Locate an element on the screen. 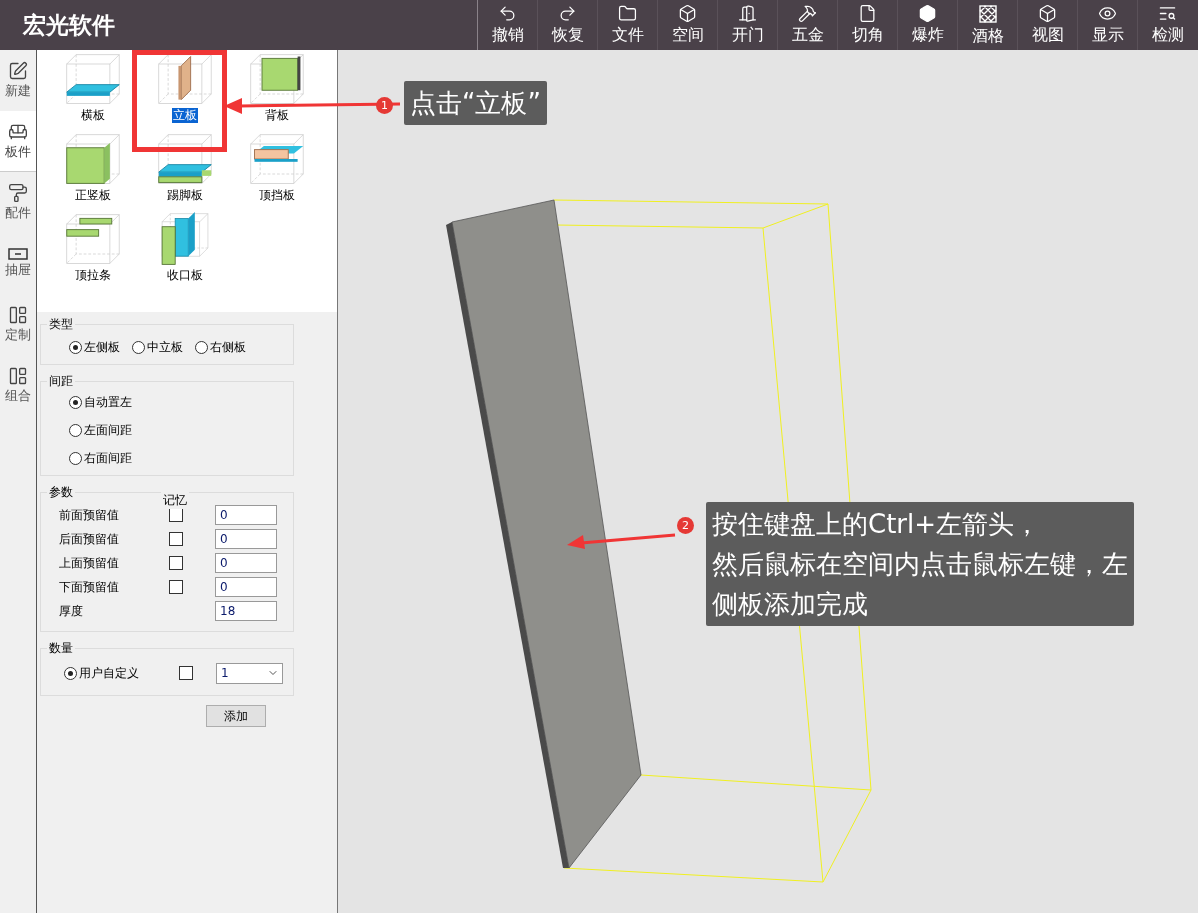 Image resolution: width=1198 pixels, height=913 pixels. memory-header: 记忆 is located at coordinates (175, 500).